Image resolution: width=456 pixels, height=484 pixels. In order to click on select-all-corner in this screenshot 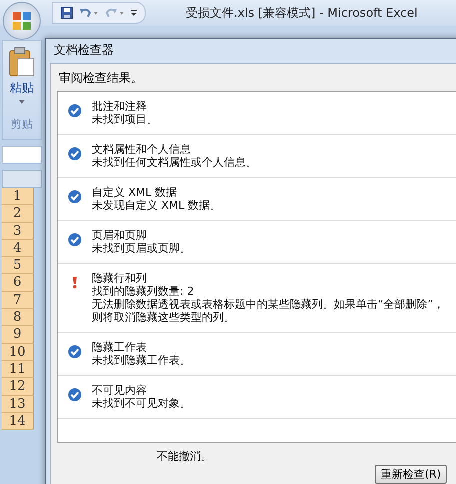, I will do `click(22, 179)`.